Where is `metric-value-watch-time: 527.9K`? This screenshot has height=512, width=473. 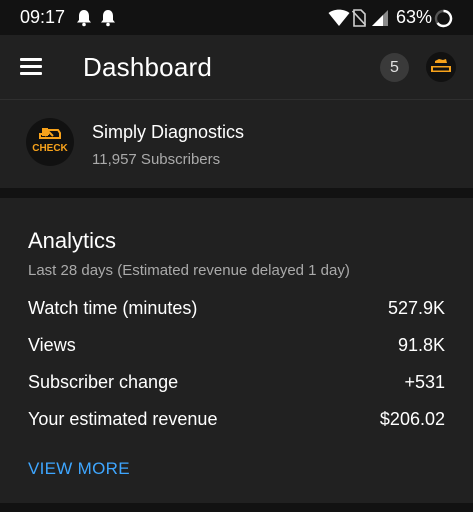
metric-value-watch-time: 527.9K is located at coordinates (416, 308).